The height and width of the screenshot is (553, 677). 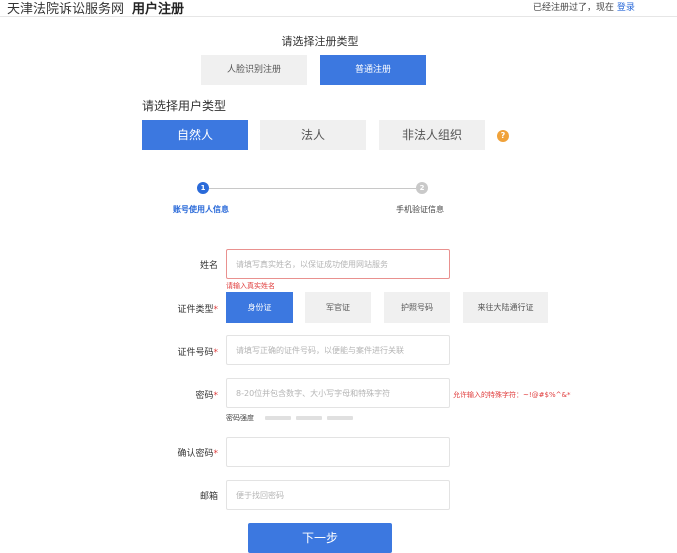 I want to click on normal-register-button: 普通注册, so click(x=373, y=70).